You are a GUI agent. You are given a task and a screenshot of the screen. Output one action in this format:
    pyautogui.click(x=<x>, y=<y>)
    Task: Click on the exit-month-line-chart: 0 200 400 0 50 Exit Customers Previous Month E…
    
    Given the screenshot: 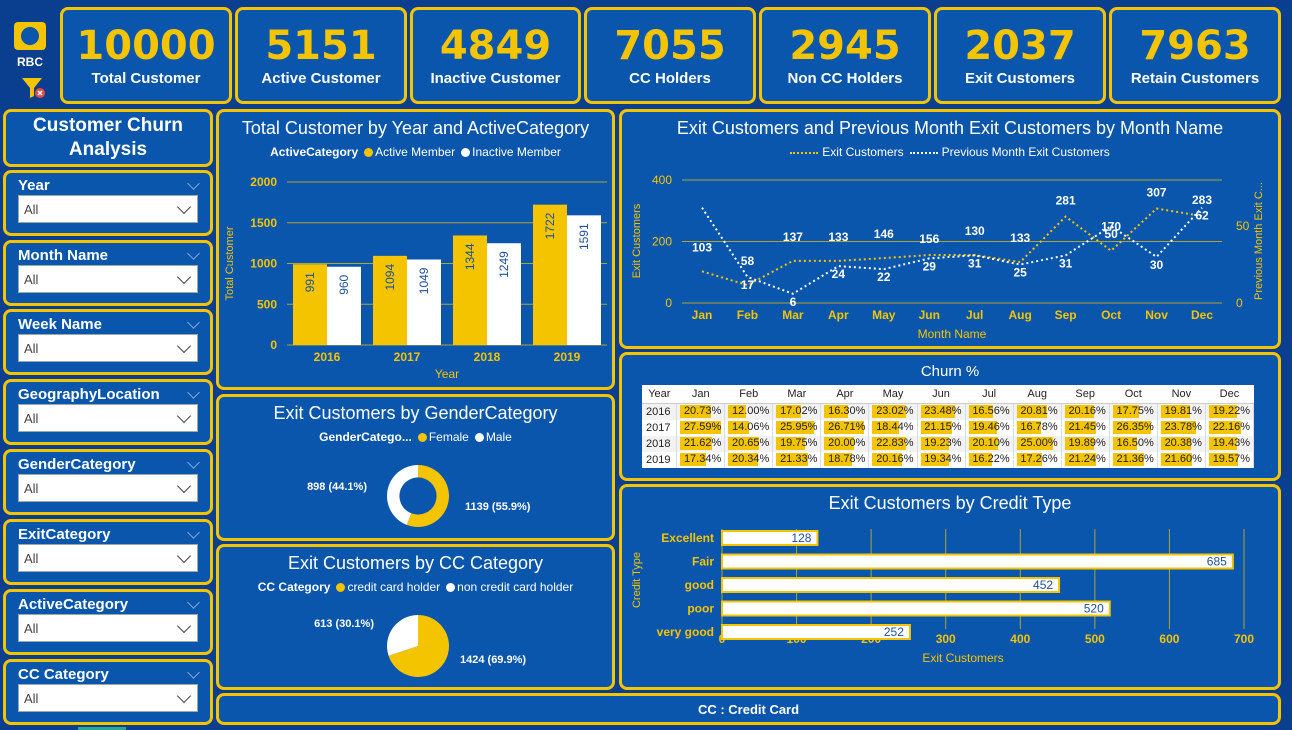 What is the action you would take?
    pyautogui.click(x=948, y=257)
    